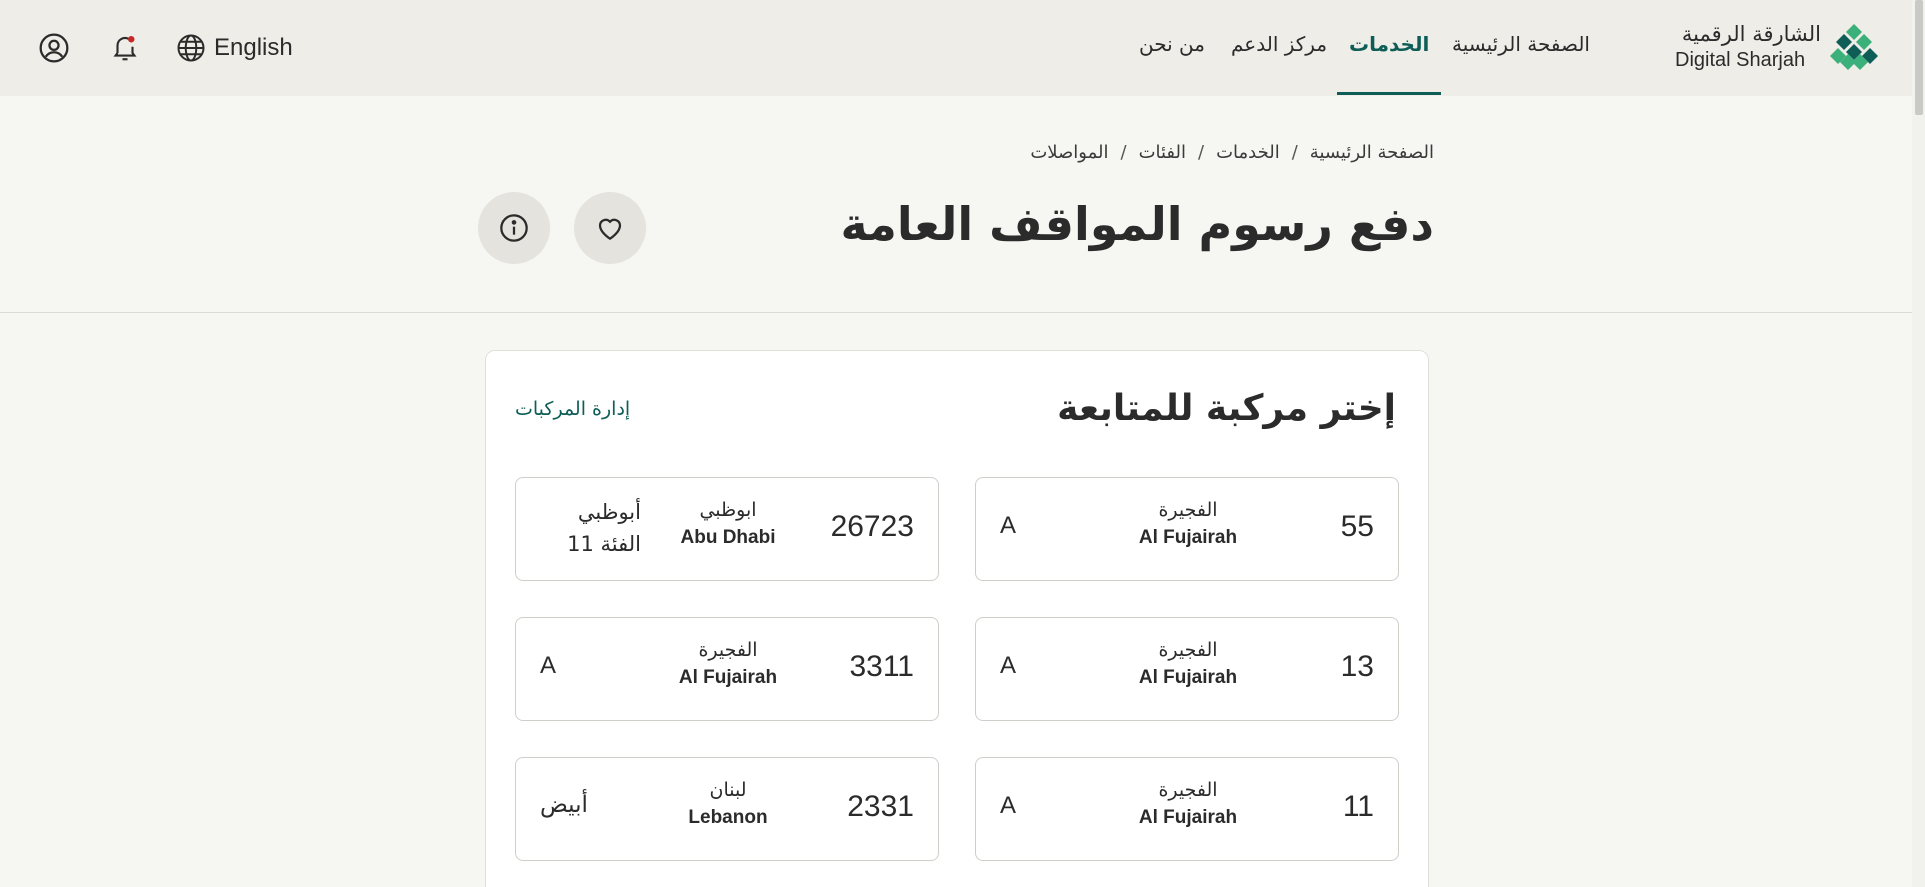 This screenshot has width=1925, height=887. I want to click on vehicle-card: 11 الفجيرة Al Fujairah A, so click(1187, 809).